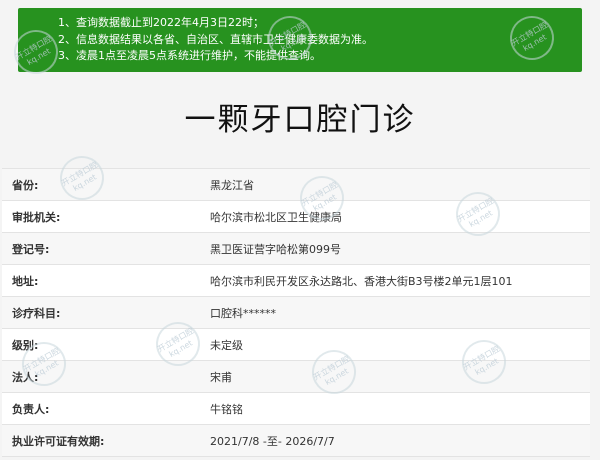  Describe the element at coordinates (36, 217) in the screenshot. I see `row-label: 审批机关:` at that location.